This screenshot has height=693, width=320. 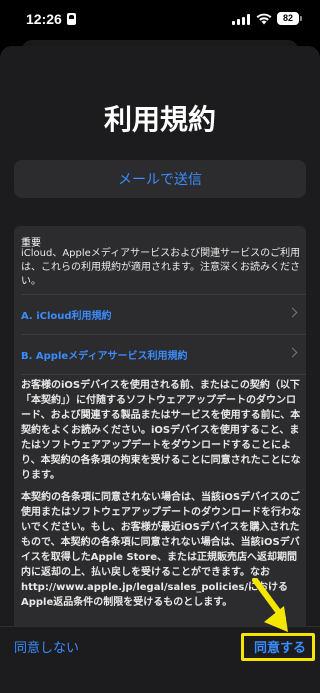 What do you see at coordinates (104, 356) in the screenshot?
I see `link-label: B. Appleメディアサービス利用規約` at bounding box center [104, 356].